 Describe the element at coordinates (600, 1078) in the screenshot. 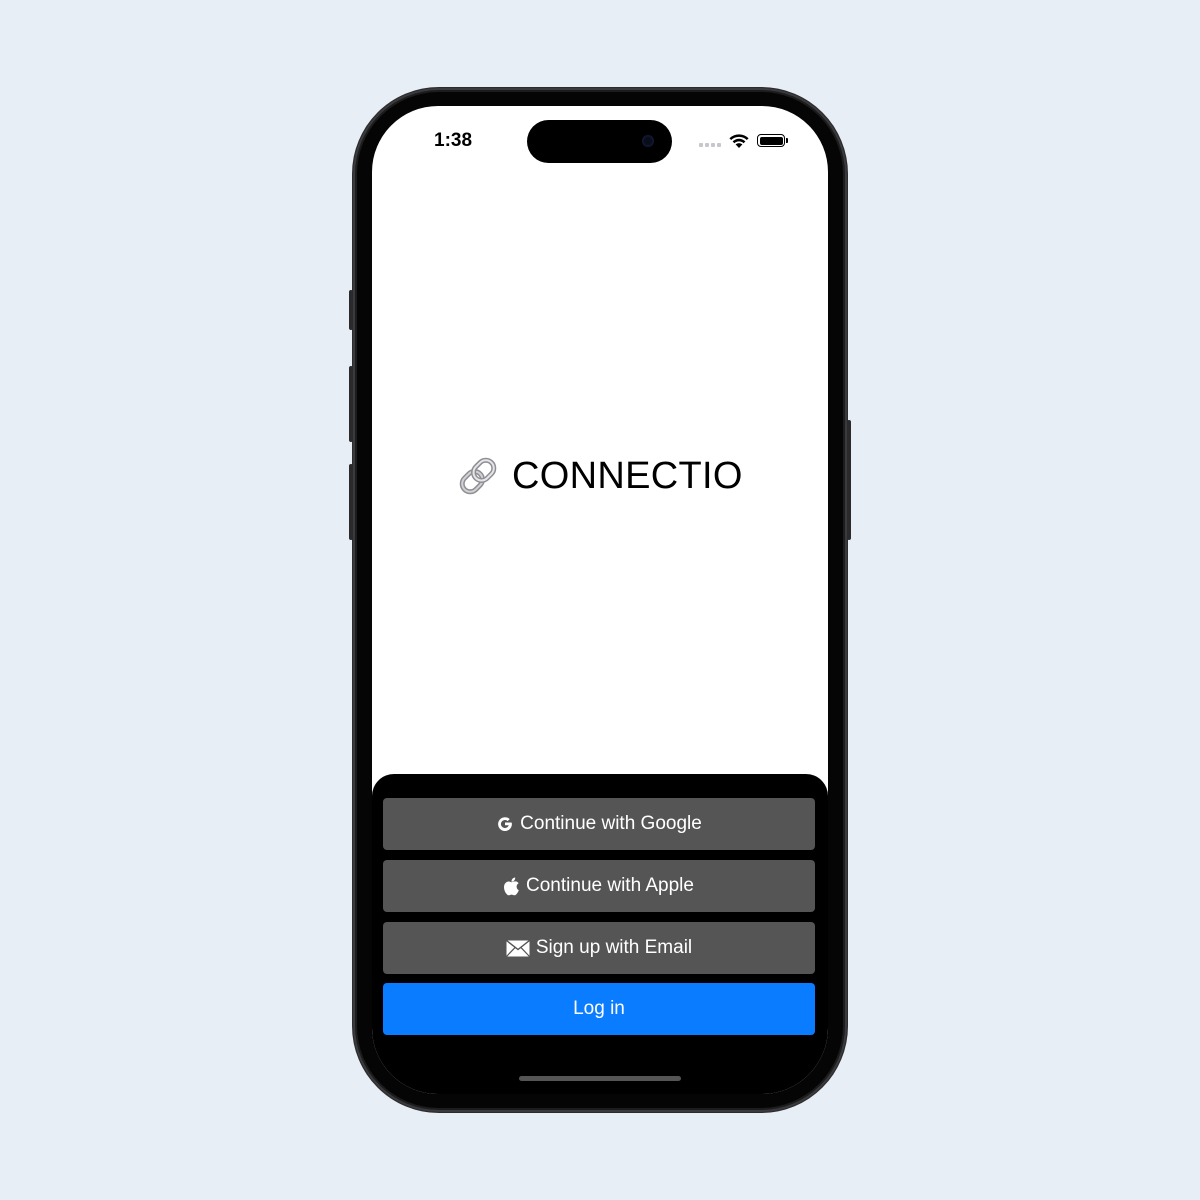

I see `home-indicator` at that location.